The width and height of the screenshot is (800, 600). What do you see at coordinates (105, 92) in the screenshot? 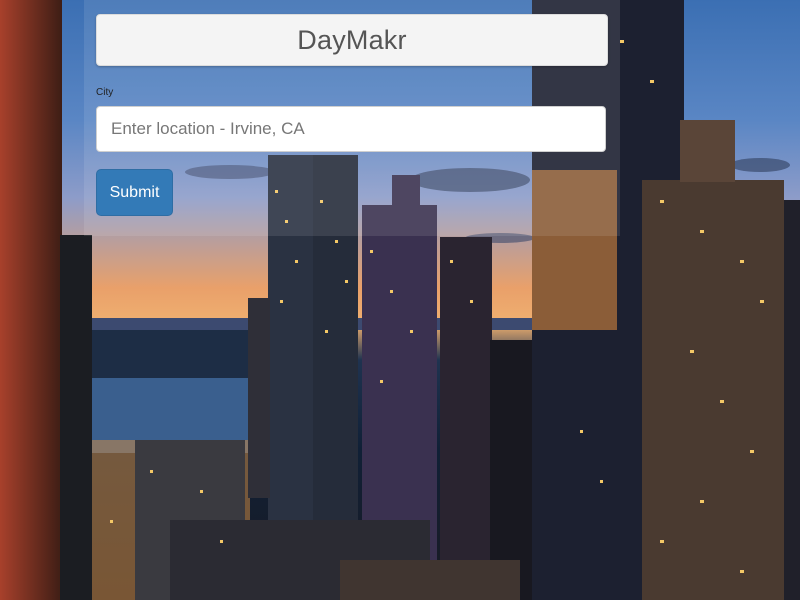
I see `city-label: City` at bounding box center [105, 92].